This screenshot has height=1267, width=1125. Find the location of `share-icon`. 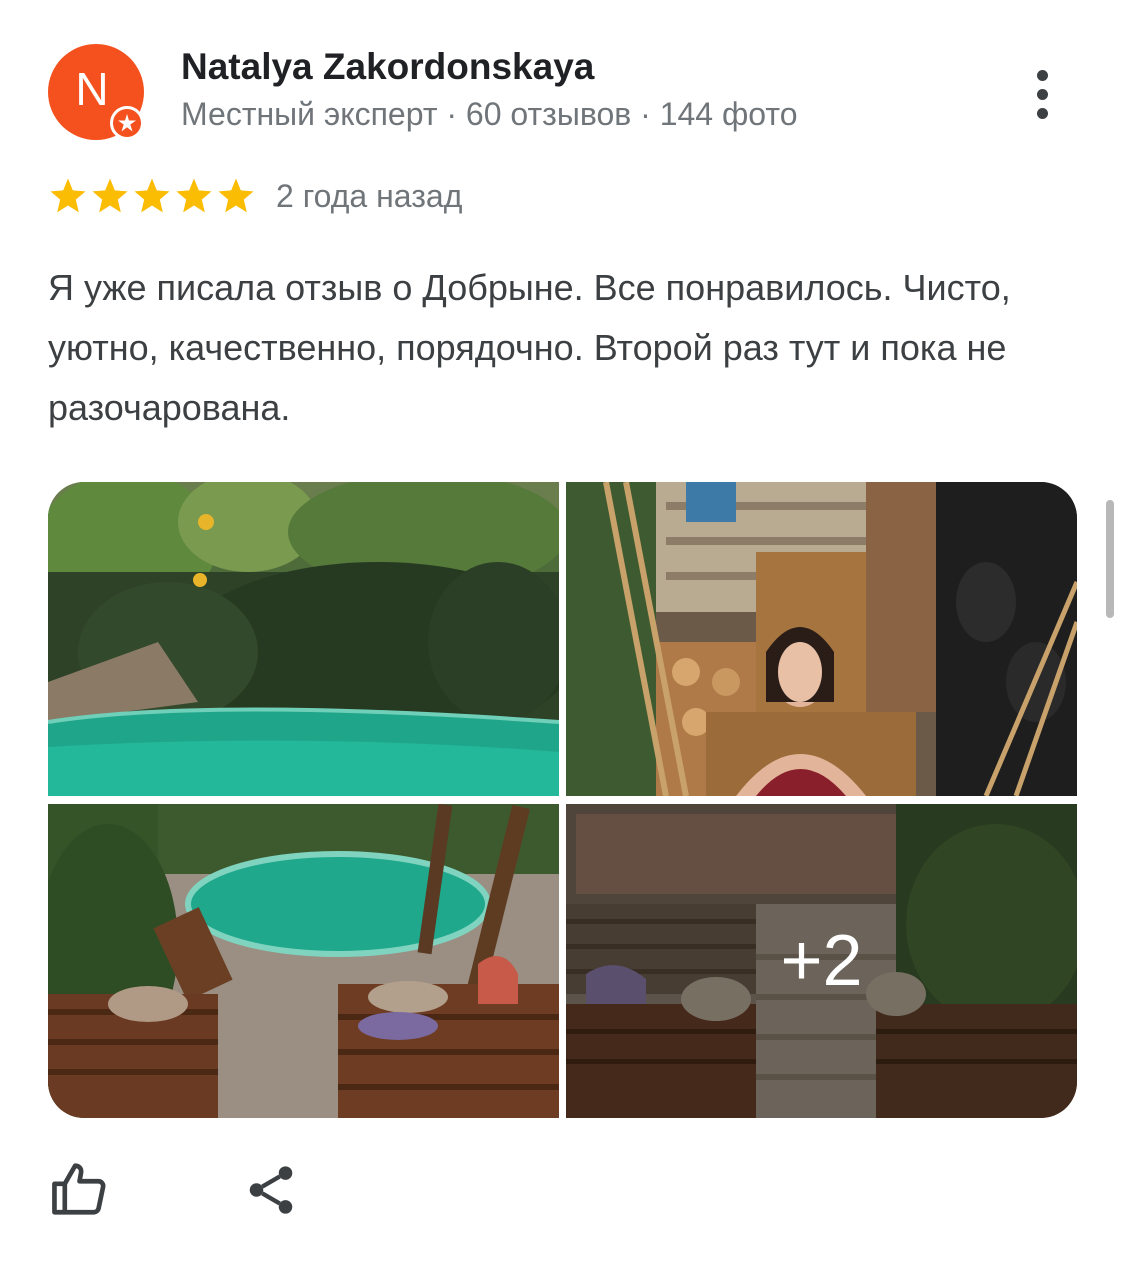

share-icon is located at coordinates (271, 1190).